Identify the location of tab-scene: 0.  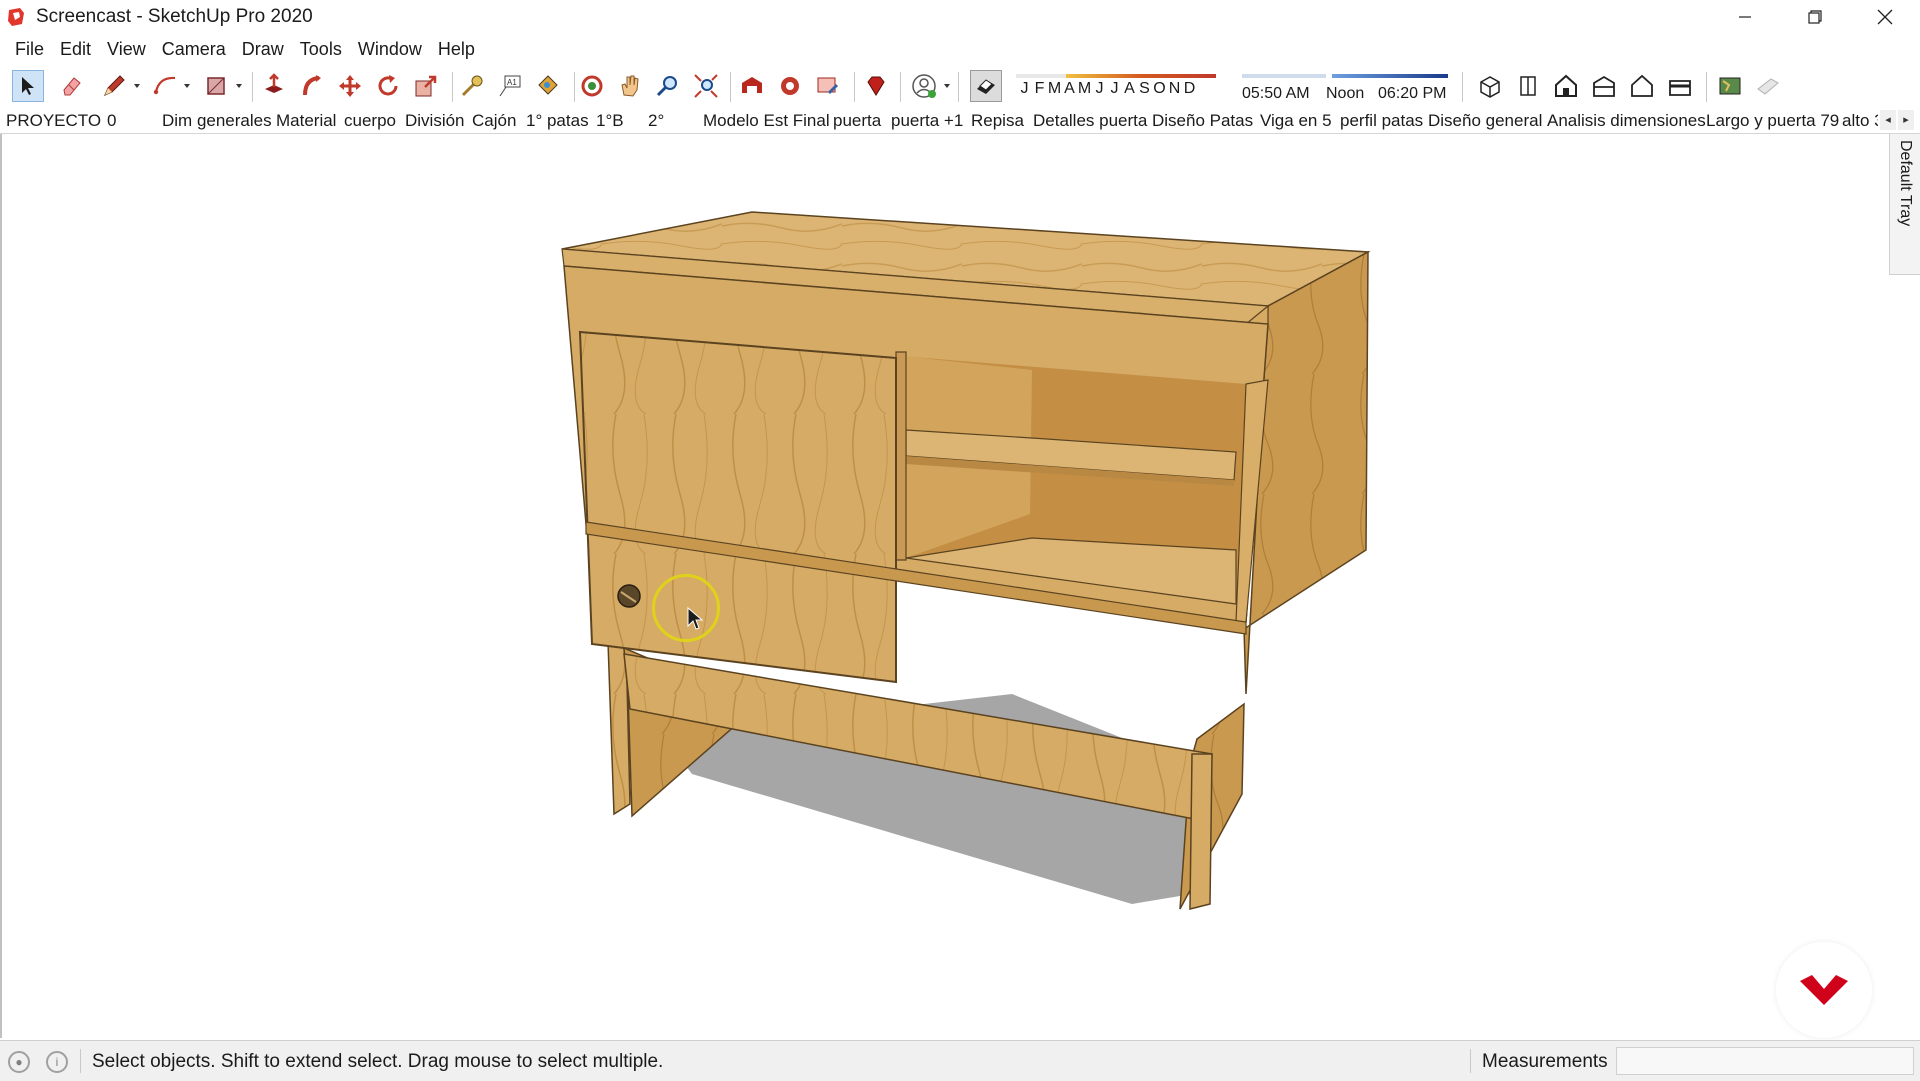
(111, 121).